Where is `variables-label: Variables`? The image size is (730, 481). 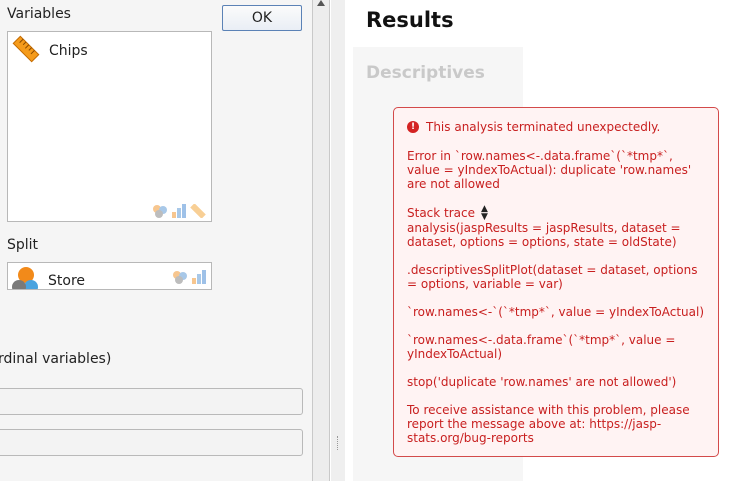
variables-label: Variables is located at coordinates (39, 14).